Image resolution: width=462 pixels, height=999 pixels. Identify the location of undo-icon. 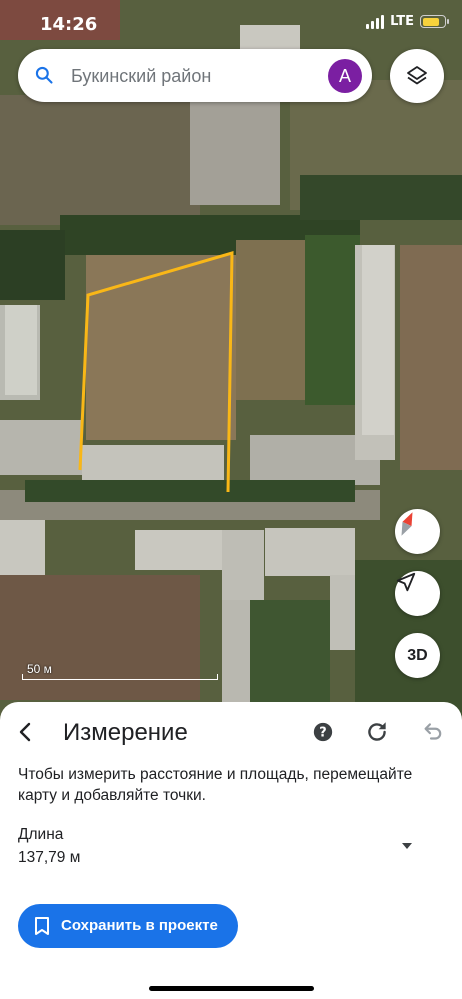
(431, 732).